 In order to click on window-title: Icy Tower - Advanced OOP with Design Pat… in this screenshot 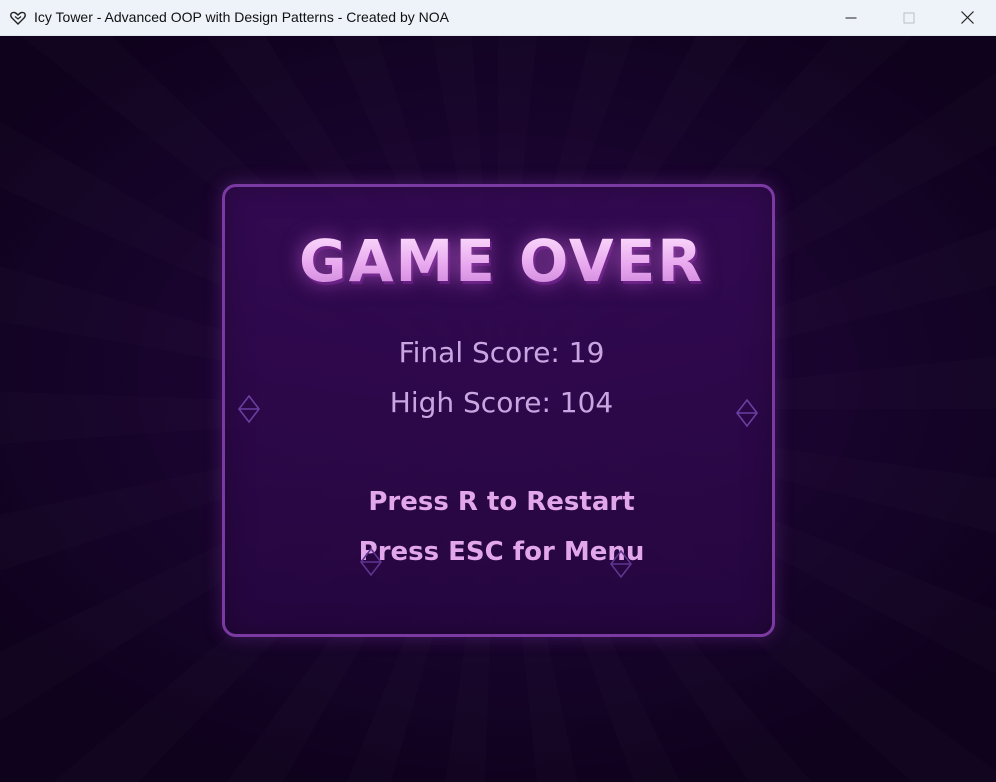, I will do `click(241, 17)`.